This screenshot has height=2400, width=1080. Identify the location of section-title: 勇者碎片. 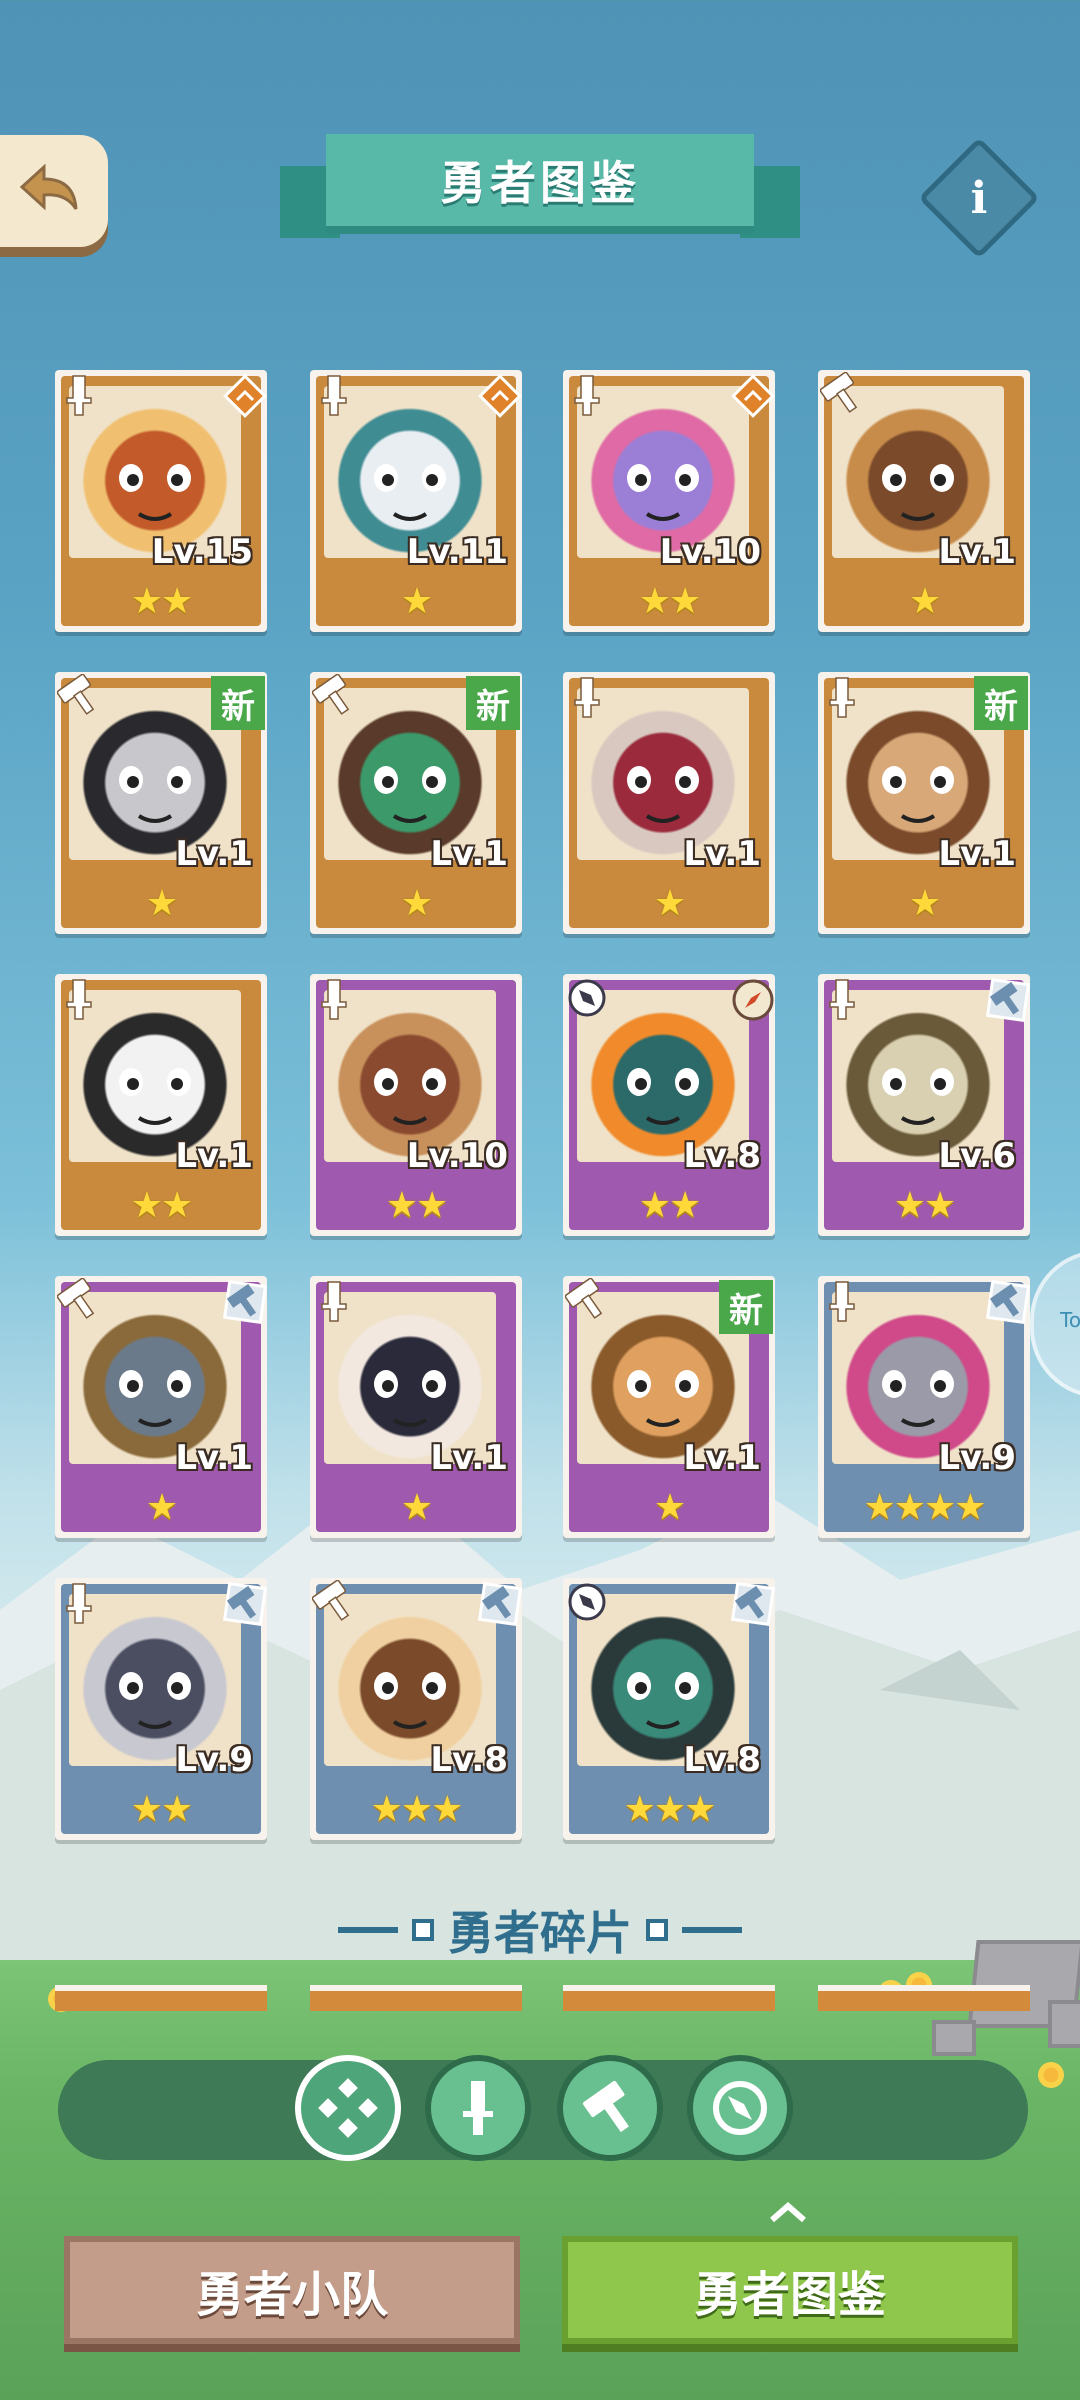
(540, 1933).